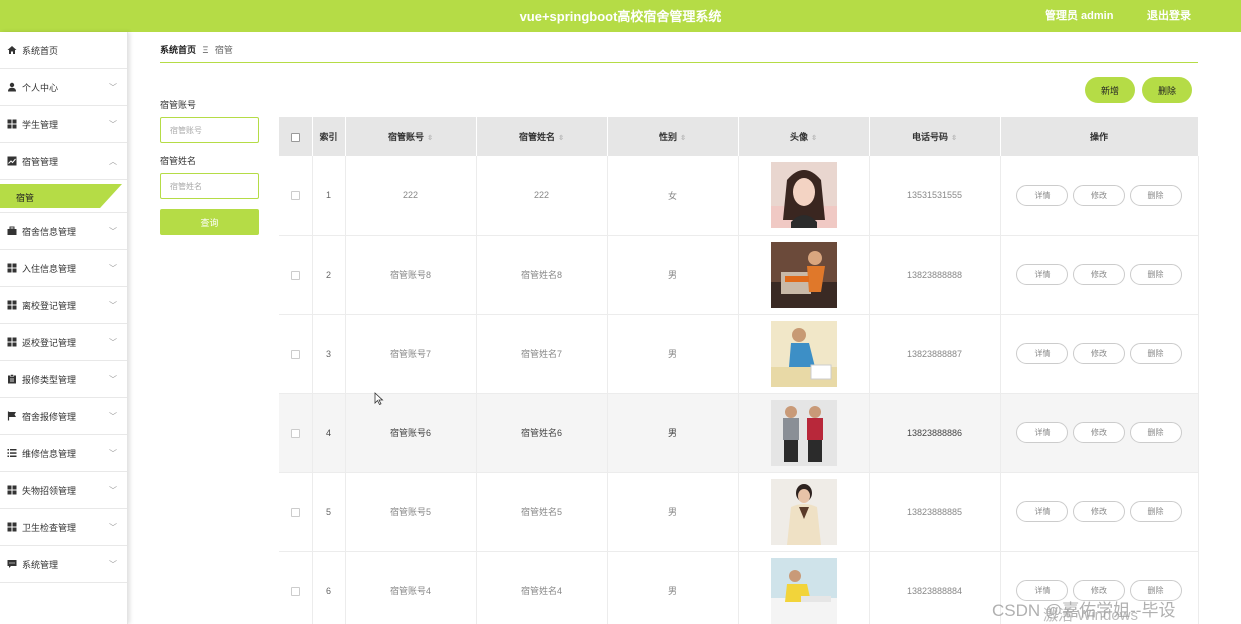 The height and width of the screenshot is (624, 1241). I want to click on sidebar-item-students: 学生管理 ﹀, so click(63, 124).